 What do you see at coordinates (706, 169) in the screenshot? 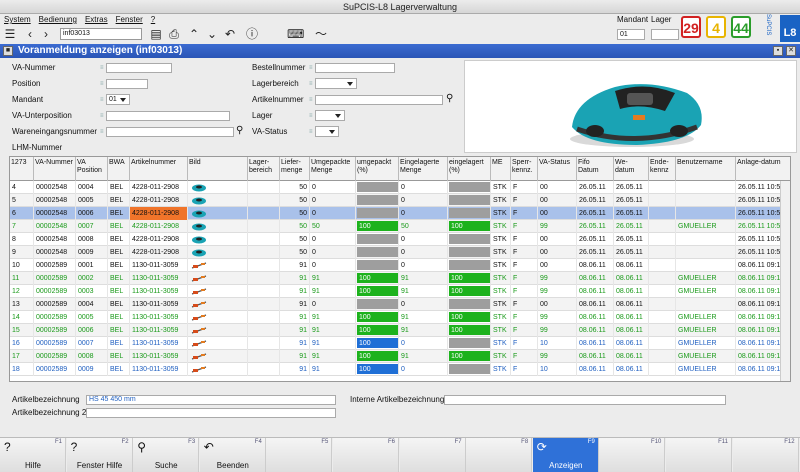
I see `column-header: Benutzername` at bounding box center [706, 169].